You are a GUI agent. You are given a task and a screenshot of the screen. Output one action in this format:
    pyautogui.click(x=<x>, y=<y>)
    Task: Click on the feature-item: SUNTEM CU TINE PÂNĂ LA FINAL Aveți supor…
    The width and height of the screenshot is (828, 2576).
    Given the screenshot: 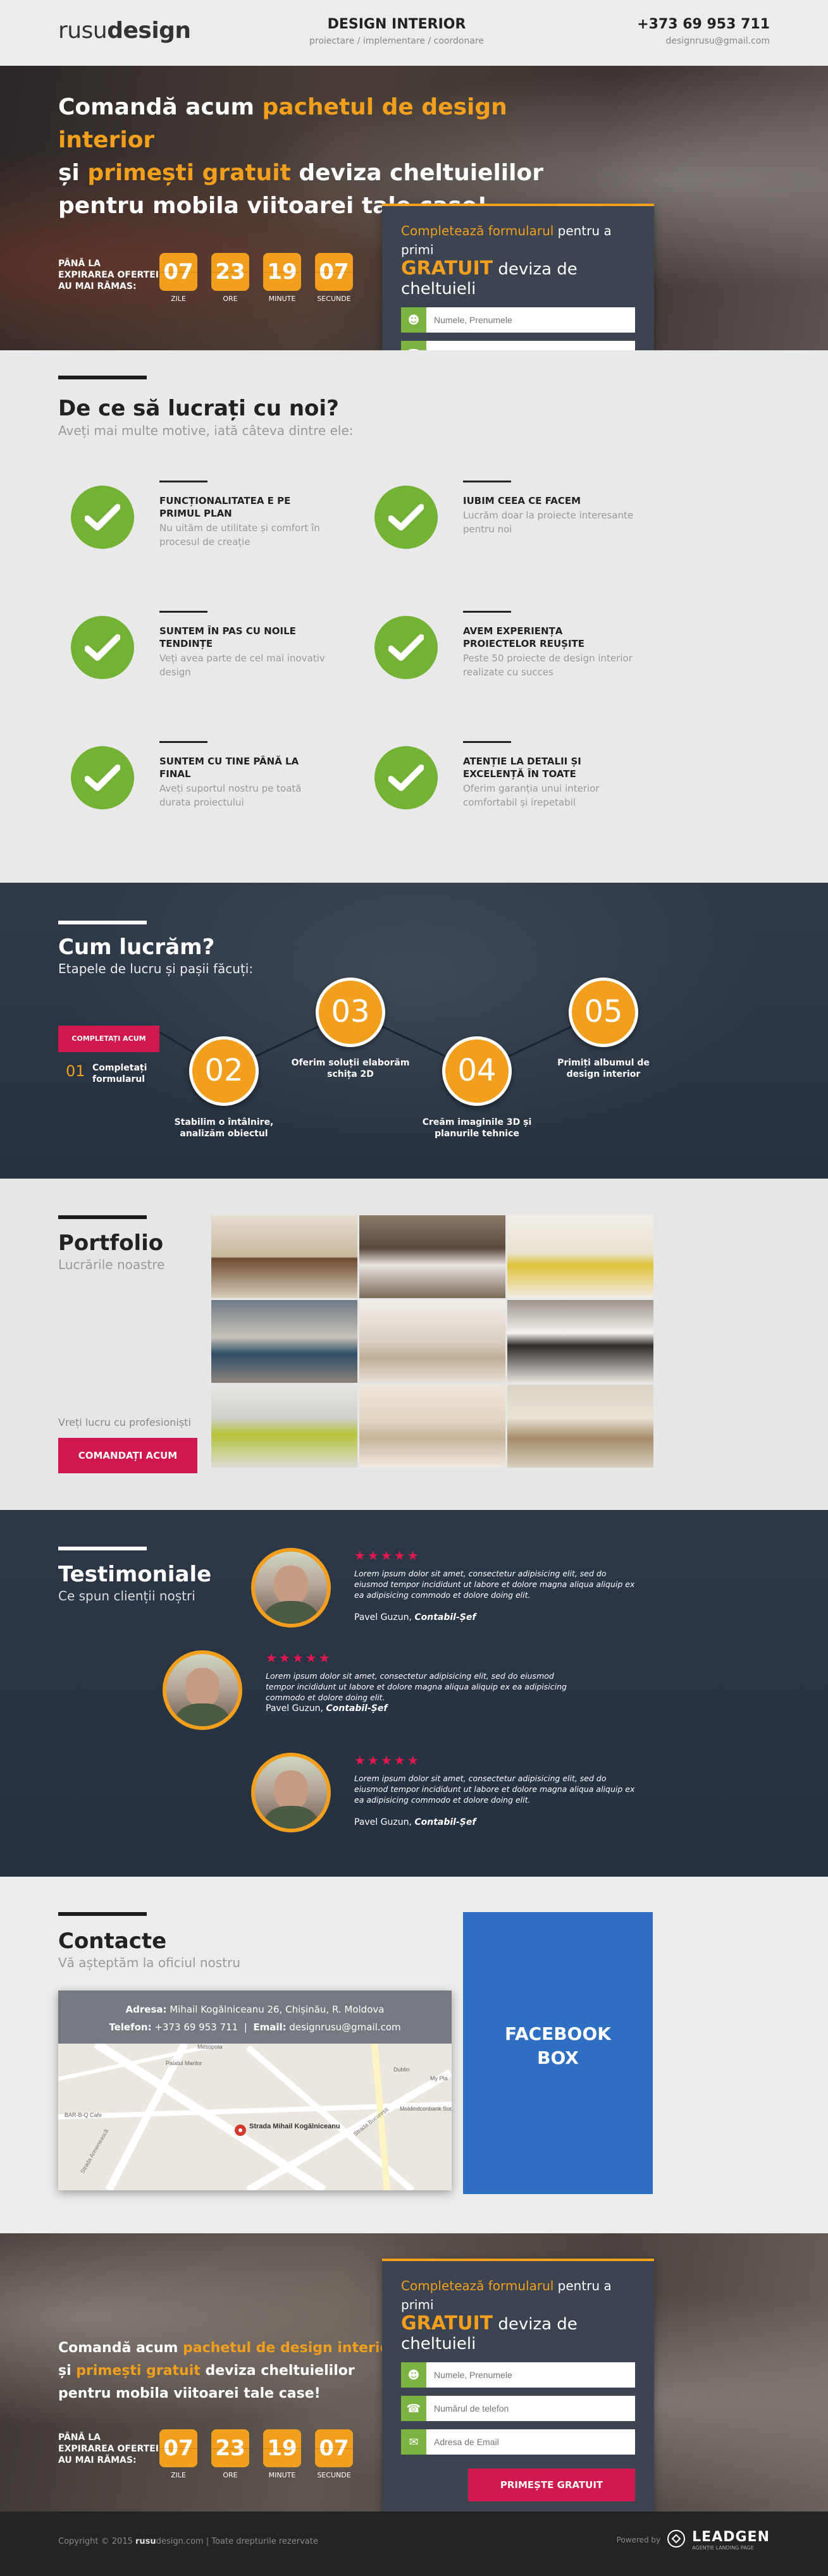 What is the action you would take?
    pyautogui.click(x=204, y=785)
    